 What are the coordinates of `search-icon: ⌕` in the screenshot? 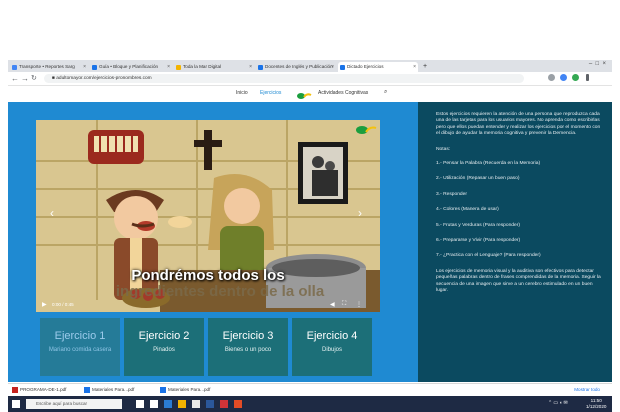 It's located at (385, 92).